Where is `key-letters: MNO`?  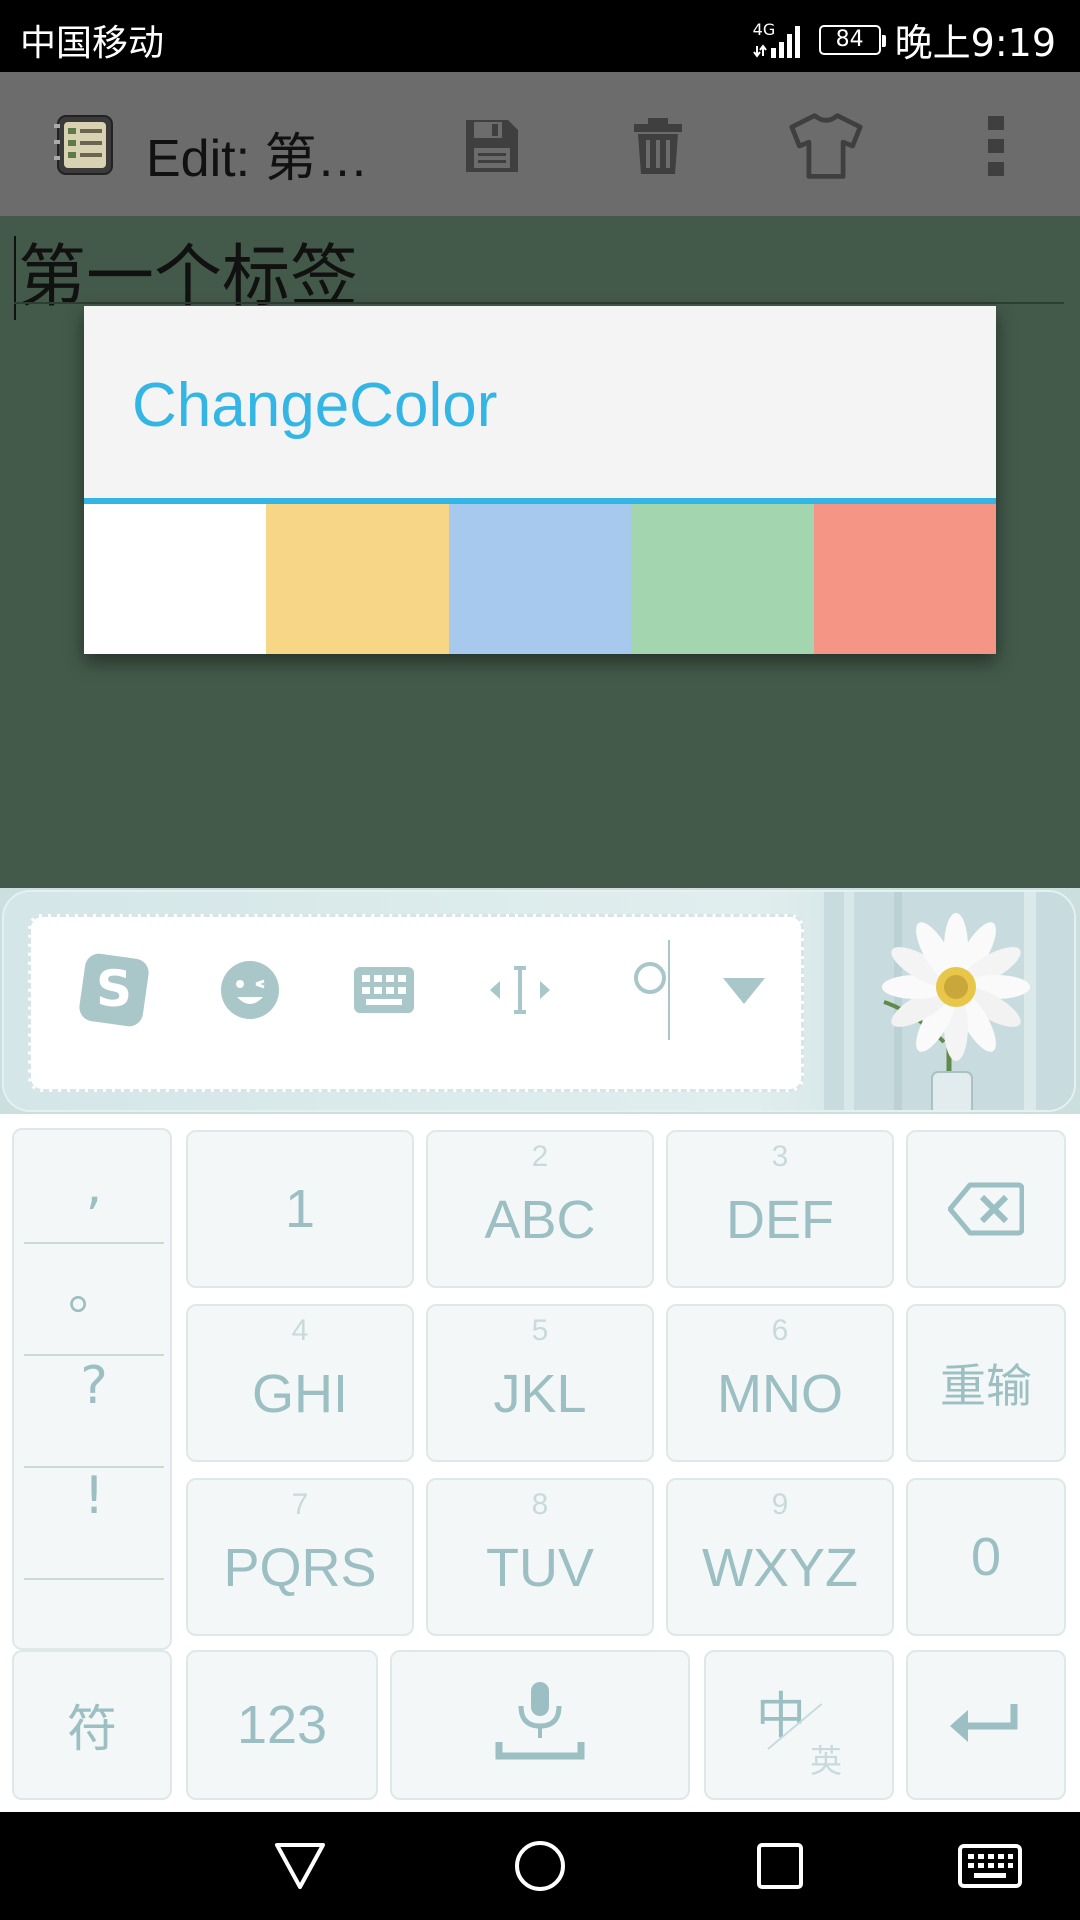 key-letters: MNO is located at coordinates (780, 1394).